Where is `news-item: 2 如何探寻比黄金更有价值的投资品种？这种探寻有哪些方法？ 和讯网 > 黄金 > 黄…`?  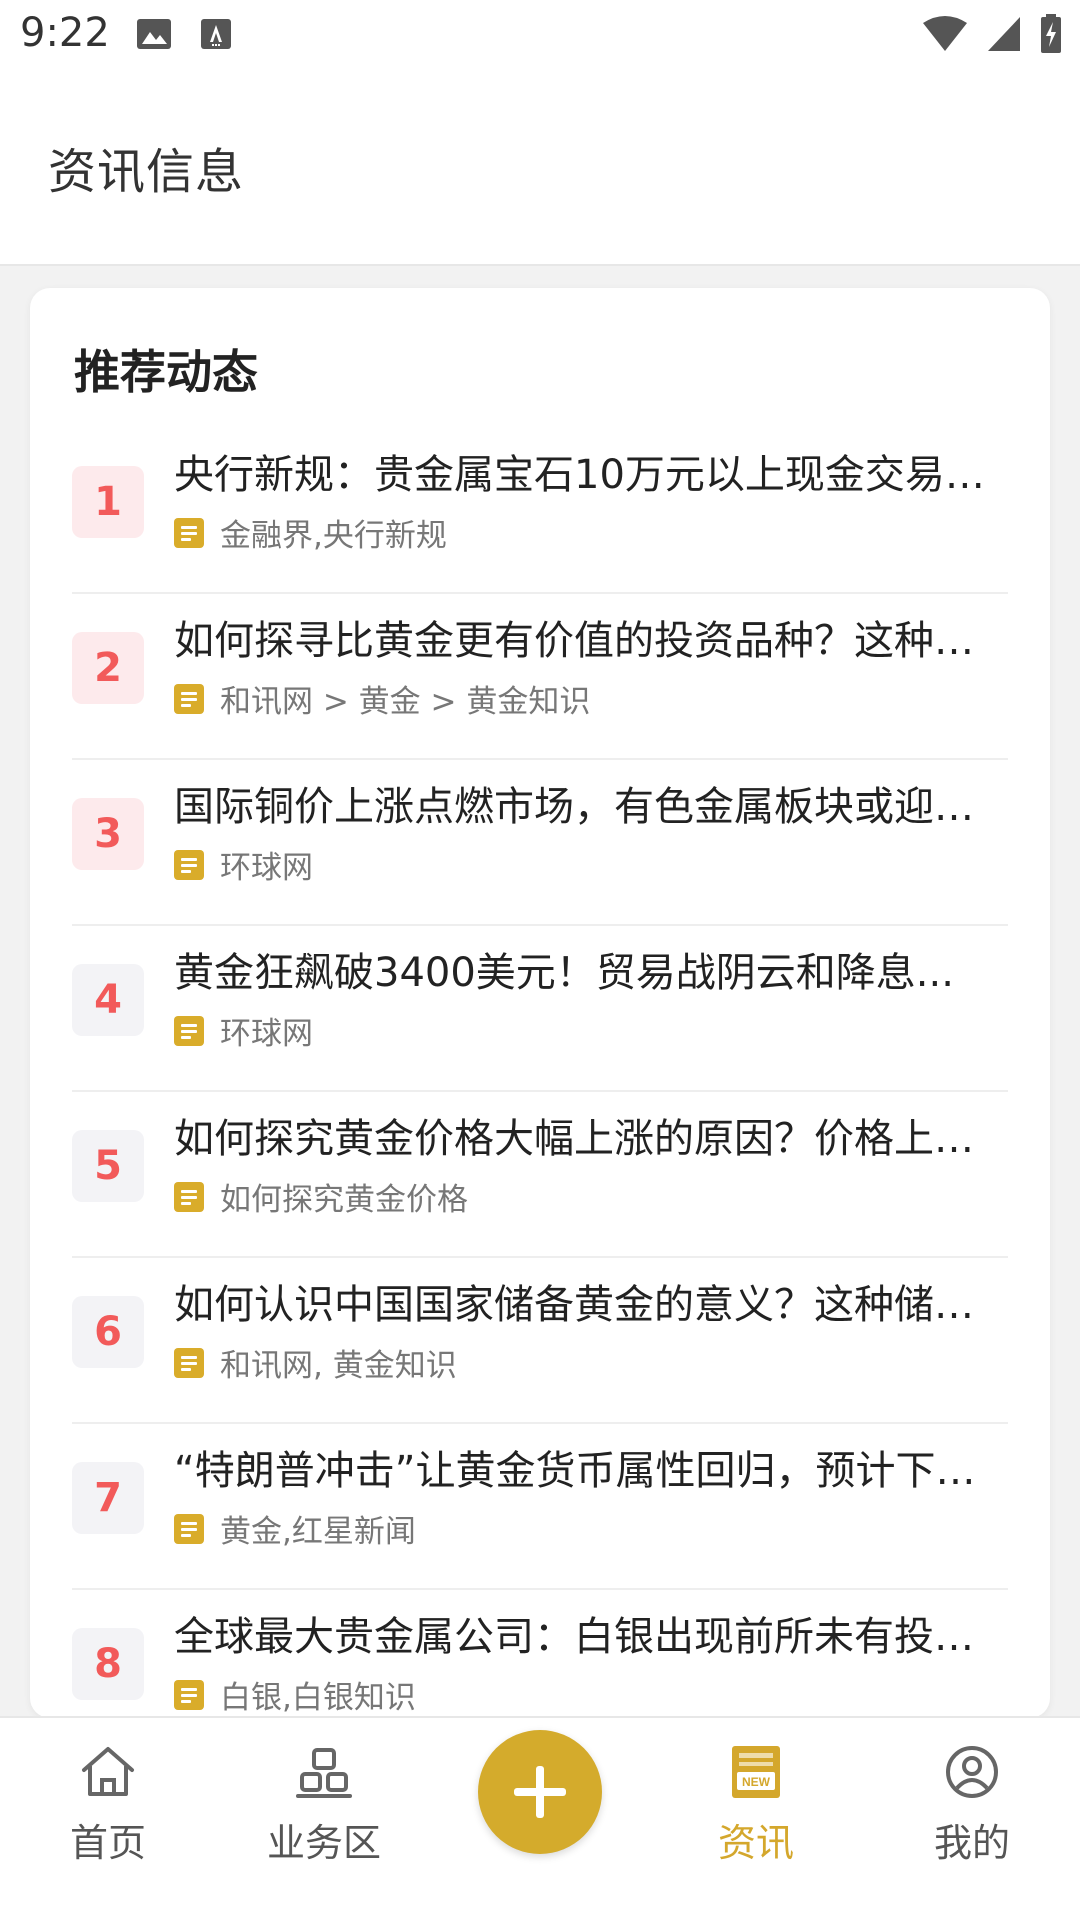
news-item: 2 如何探寻比黄金更有价值的投资品种？这种探寻有哪些方法？ 和讯网 > 黄金 > 黄… is located at coordinates (540, 677).